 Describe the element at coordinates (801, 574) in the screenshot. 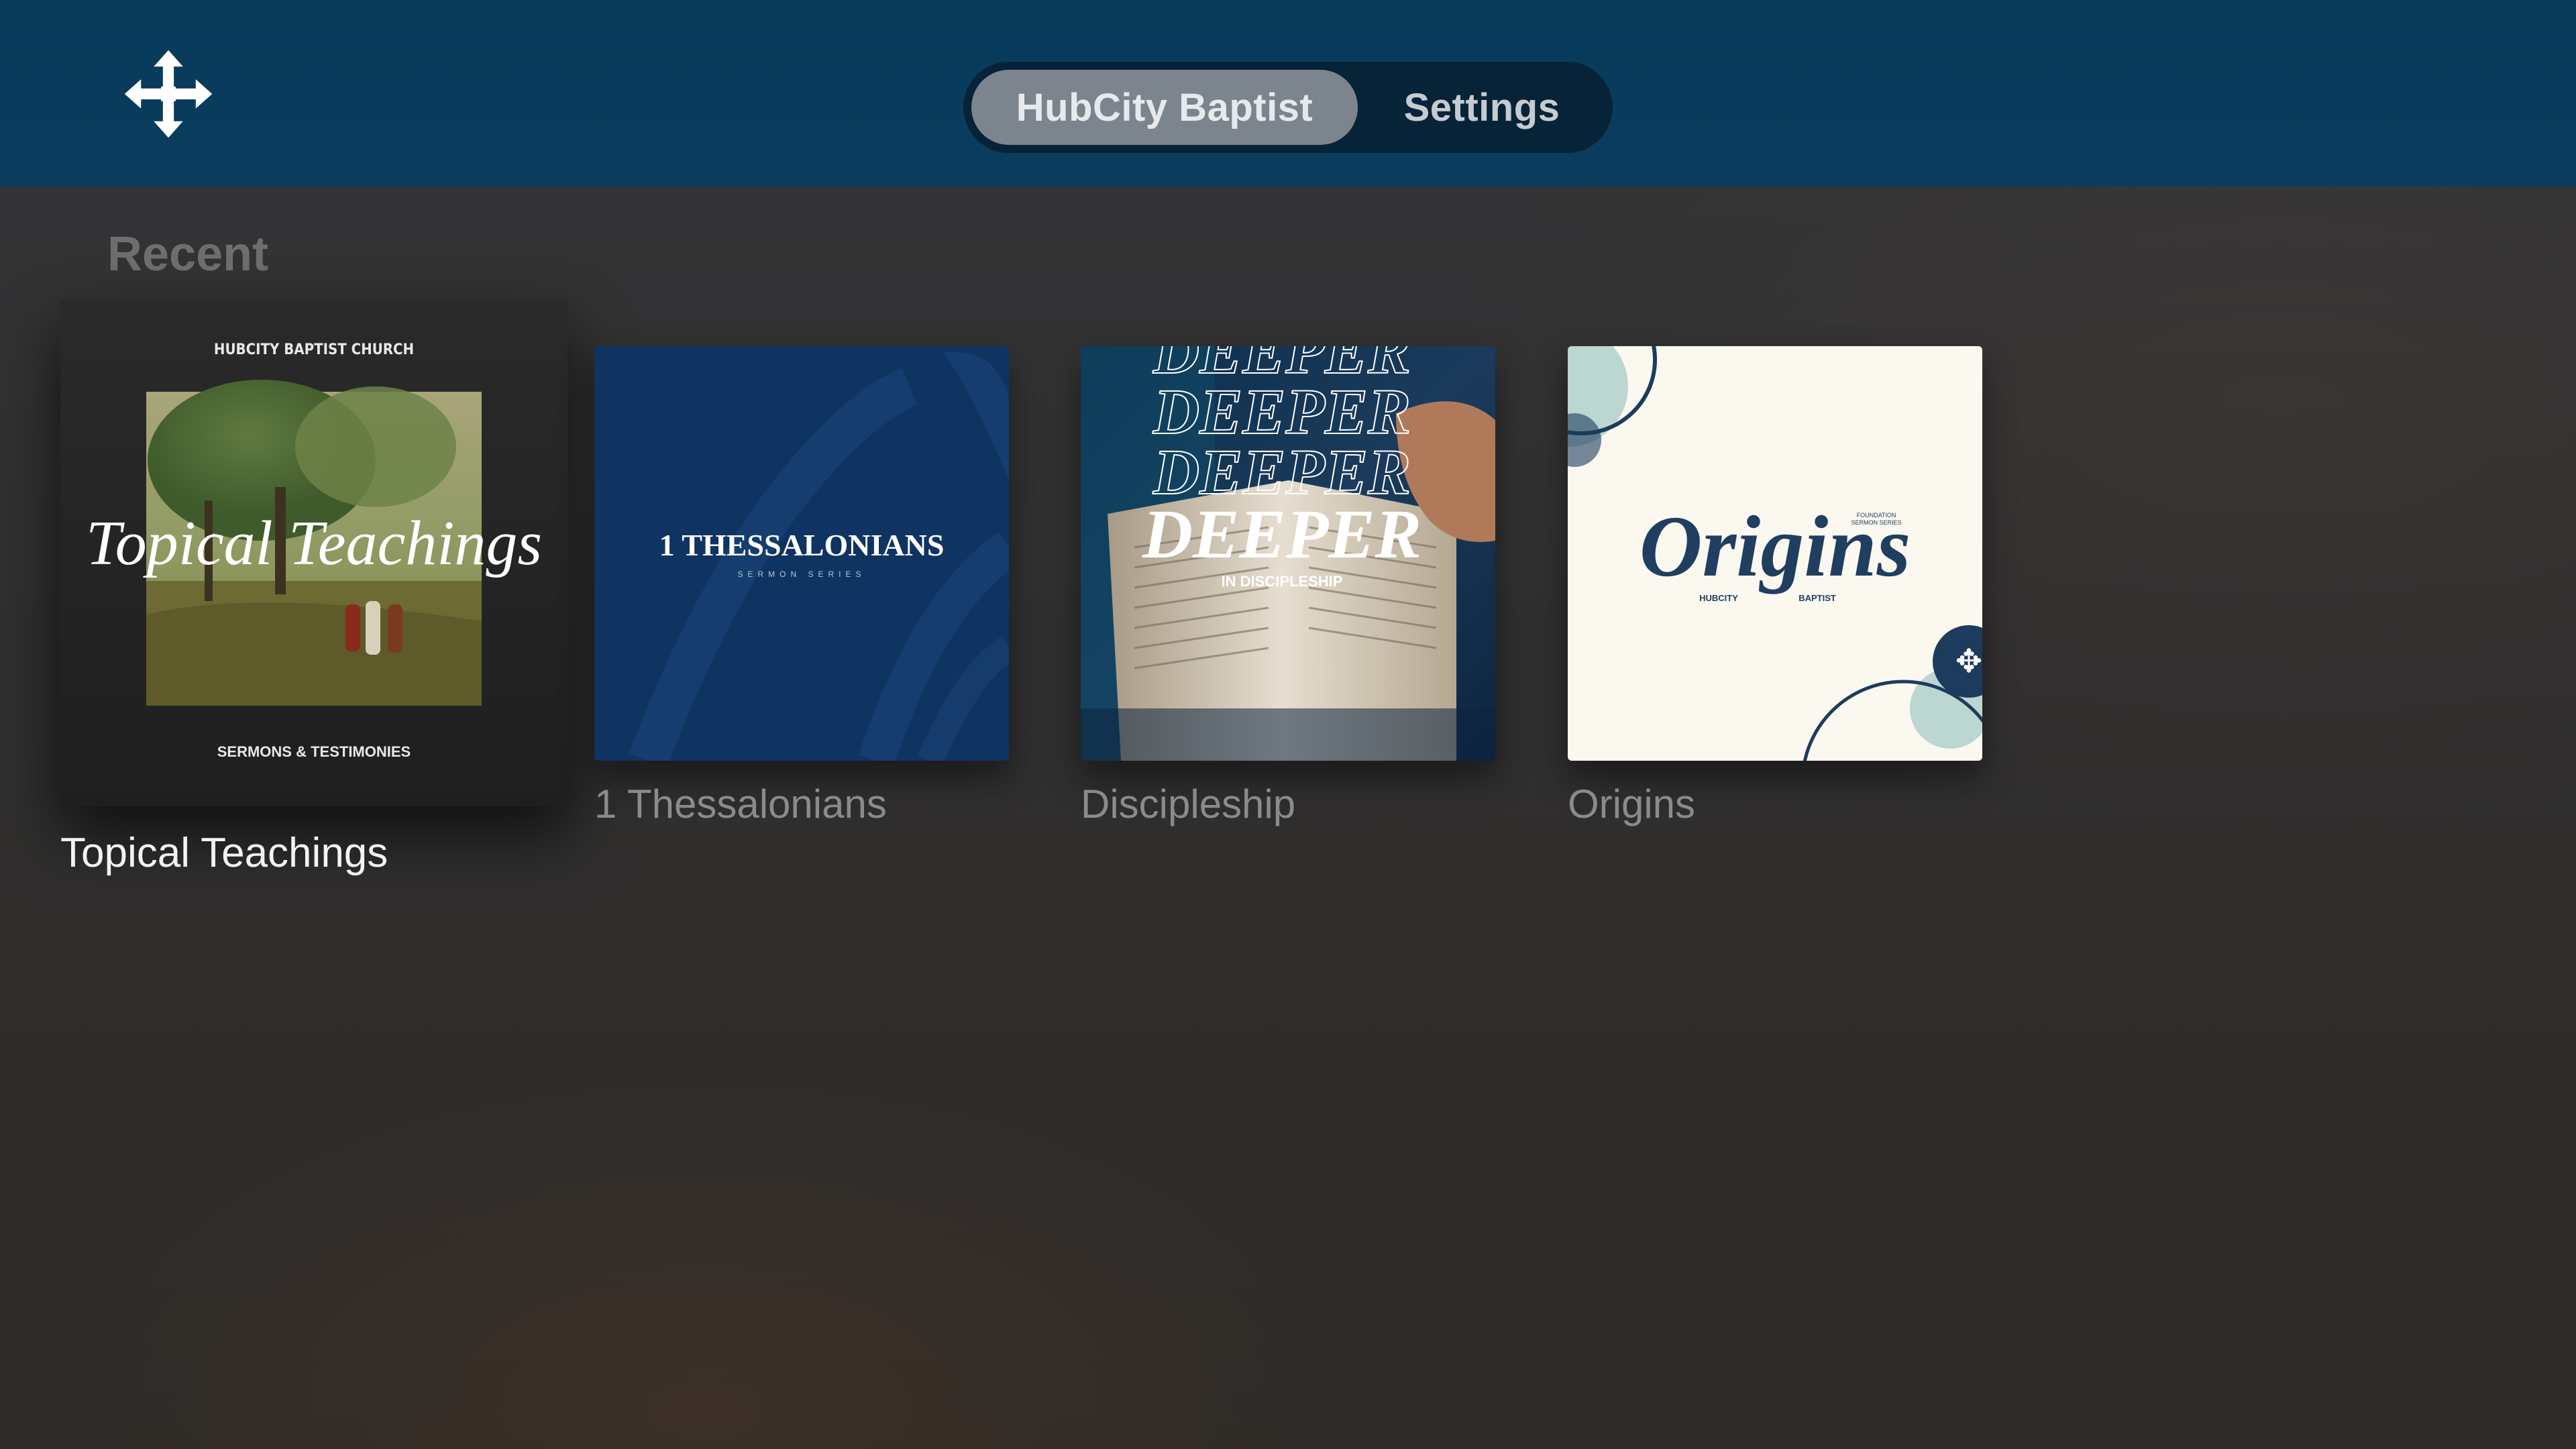

I see `artwork-subtitle: SERMON SERIES` at that location.